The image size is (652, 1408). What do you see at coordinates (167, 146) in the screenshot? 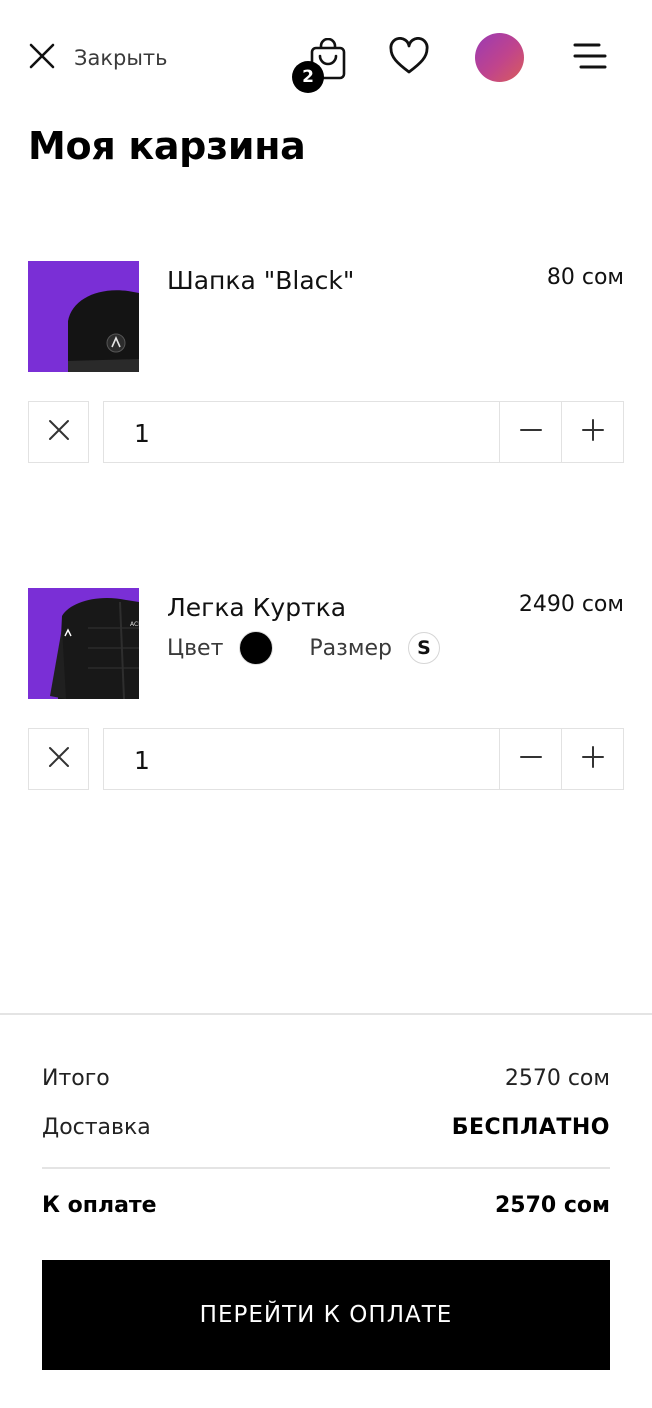
I see `page-title: Моя карзина` at bounding box center [167, 146].